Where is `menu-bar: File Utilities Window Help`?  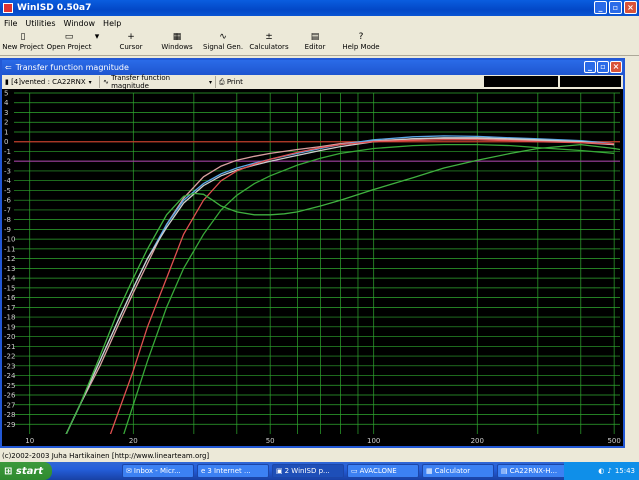
menu-bar: File Utilities Window Help is located at coordinates (319, 23).